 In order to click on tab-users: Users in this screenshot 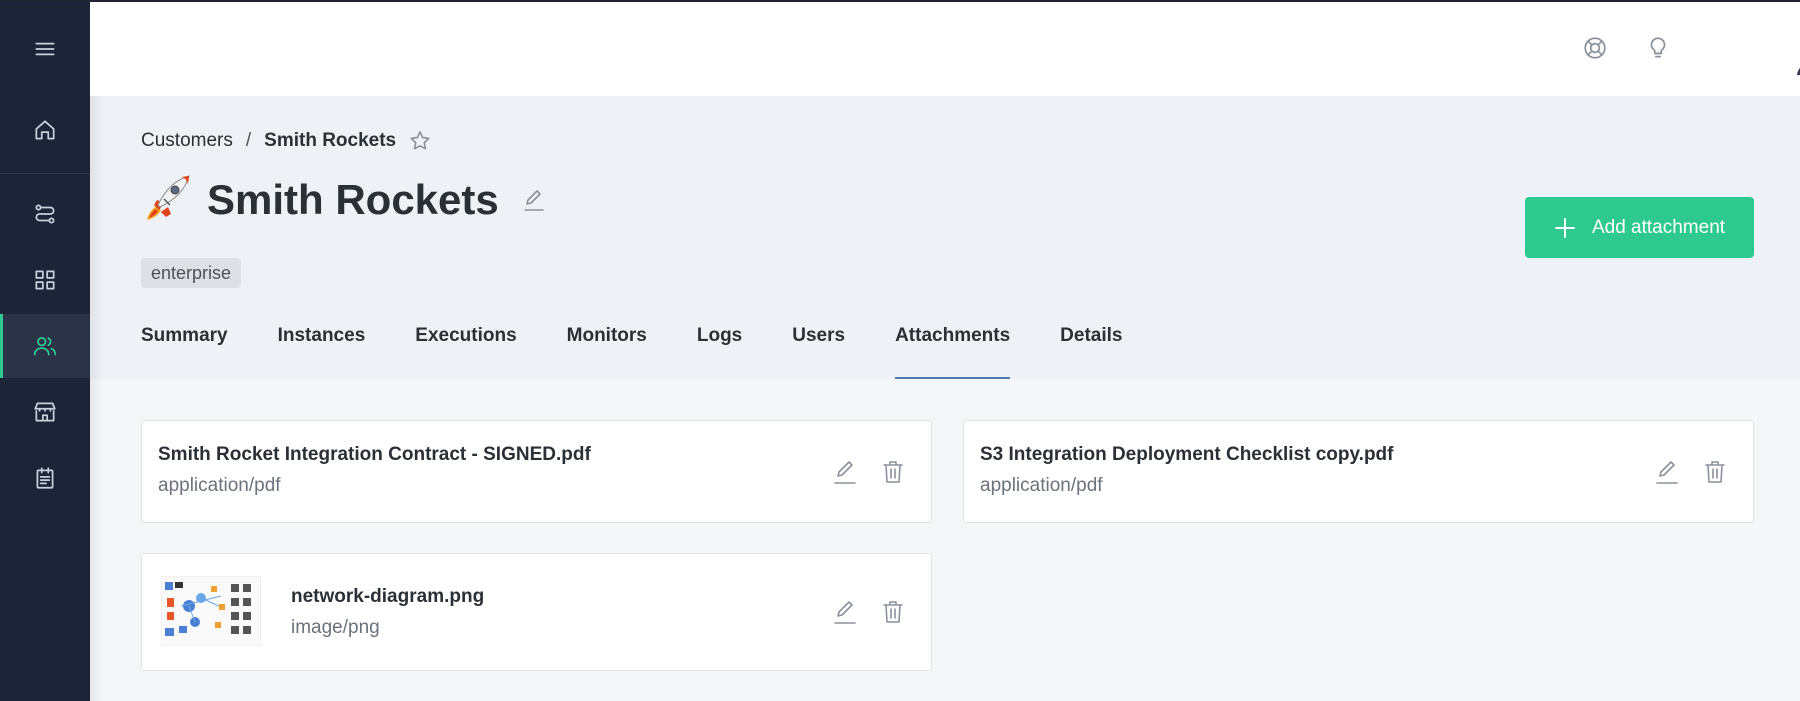, I will do `click(818, 348)`.